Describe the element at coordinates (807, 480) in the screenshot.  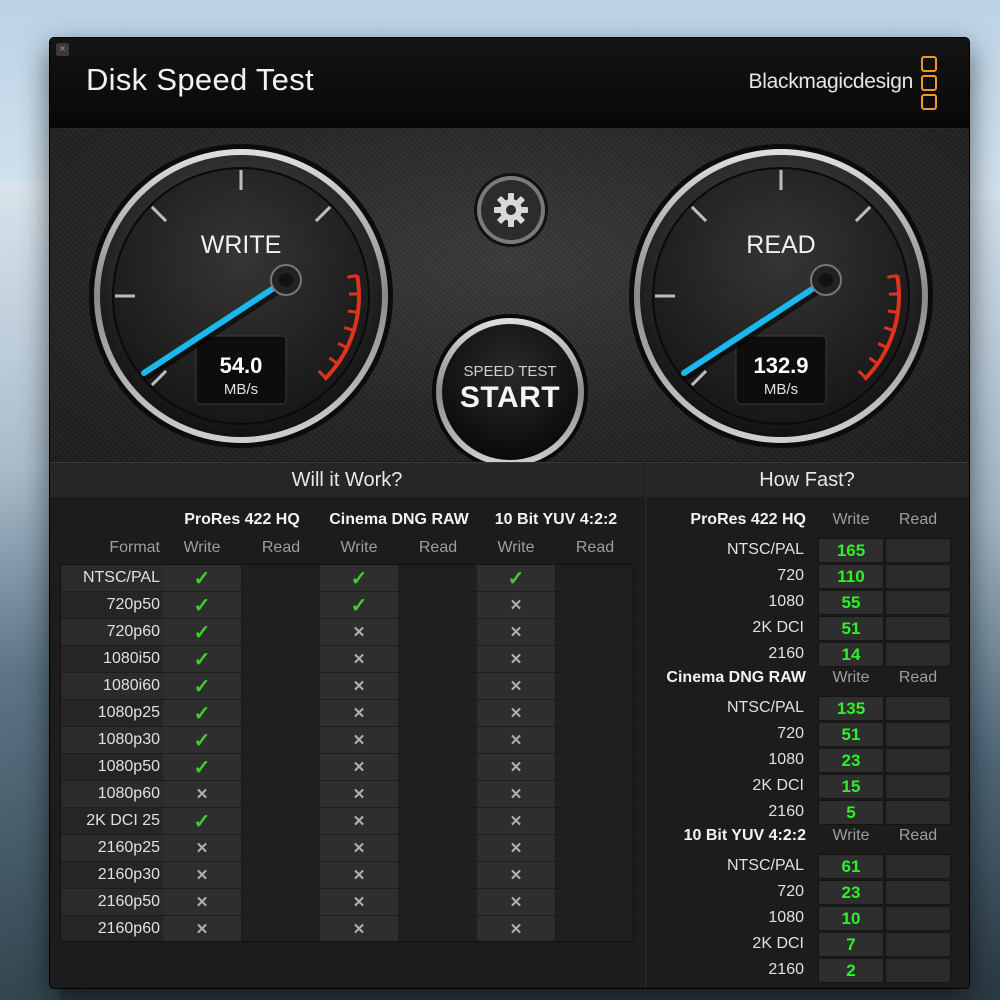
I see `how-fast-header: How Fast?` at that location.